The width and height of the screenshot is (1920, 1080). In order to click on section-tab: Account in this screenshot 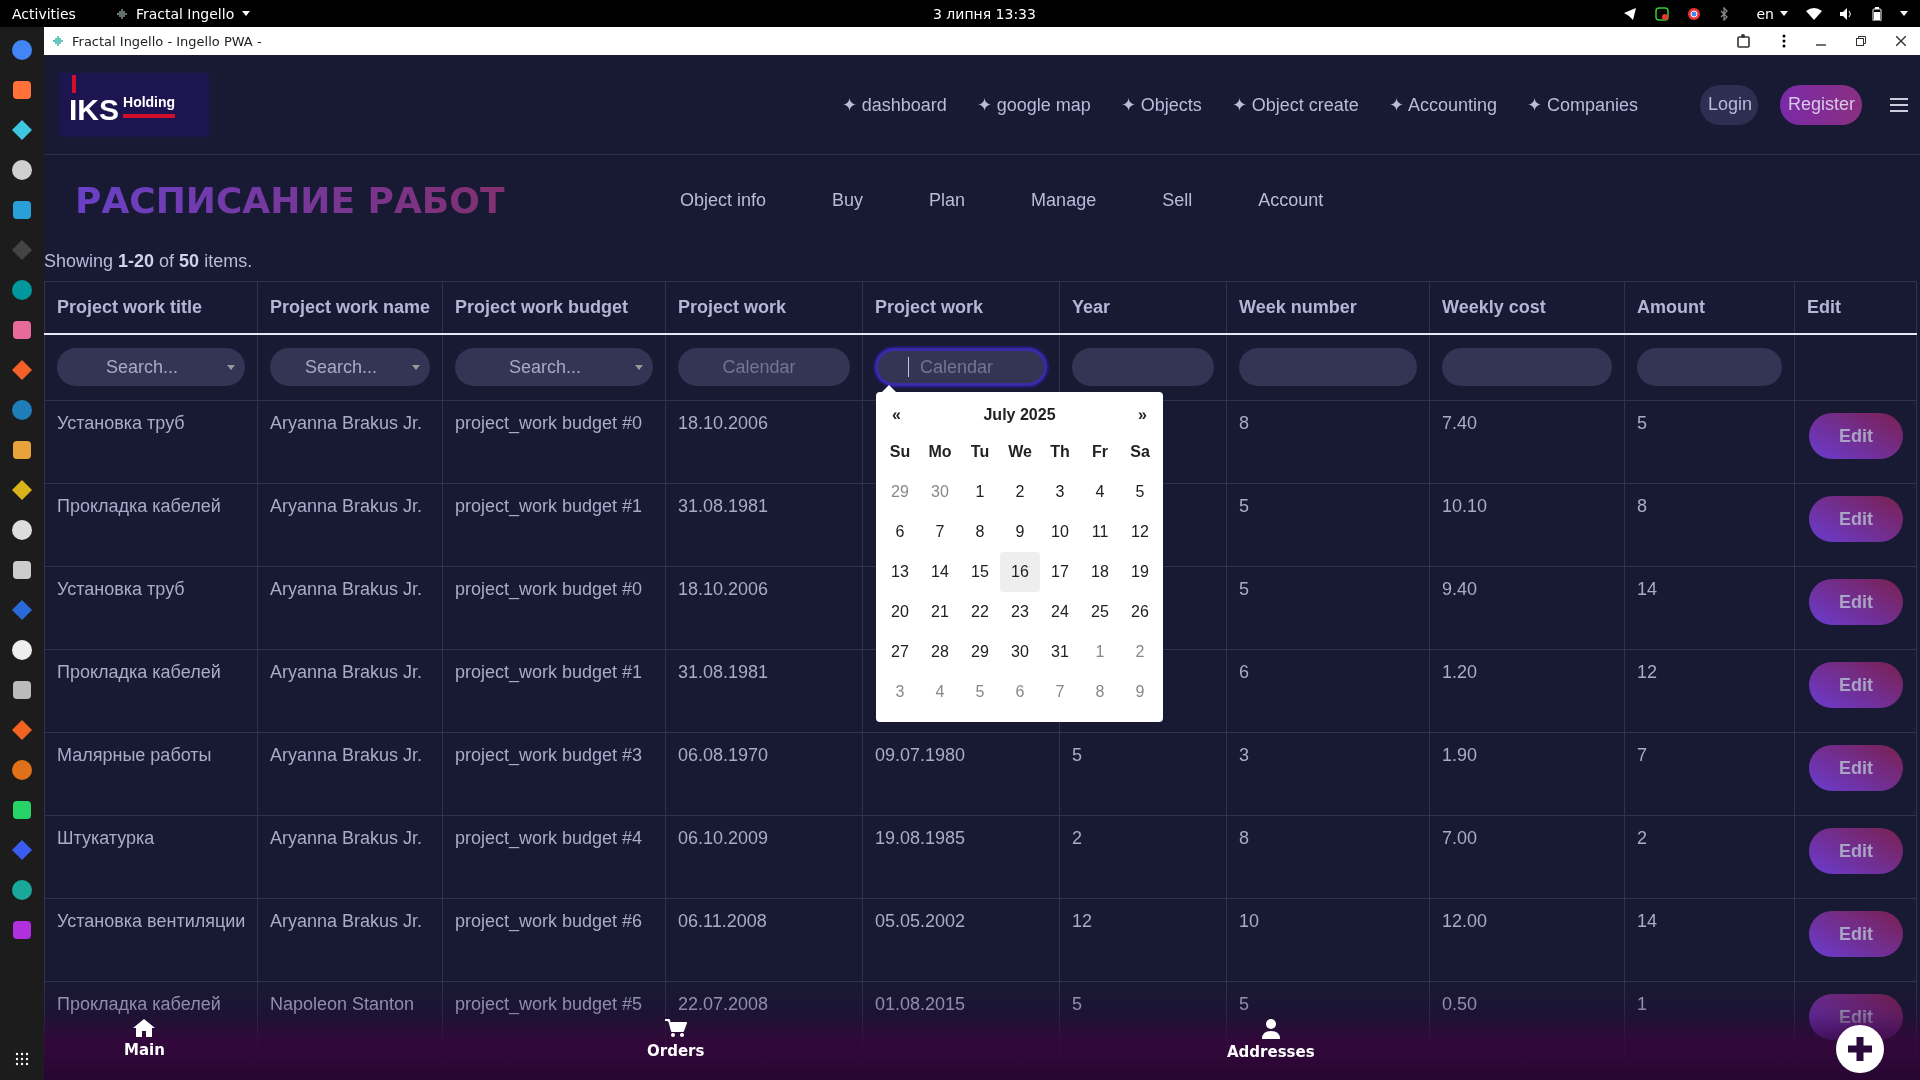, I will do `click(1291, 200)`.